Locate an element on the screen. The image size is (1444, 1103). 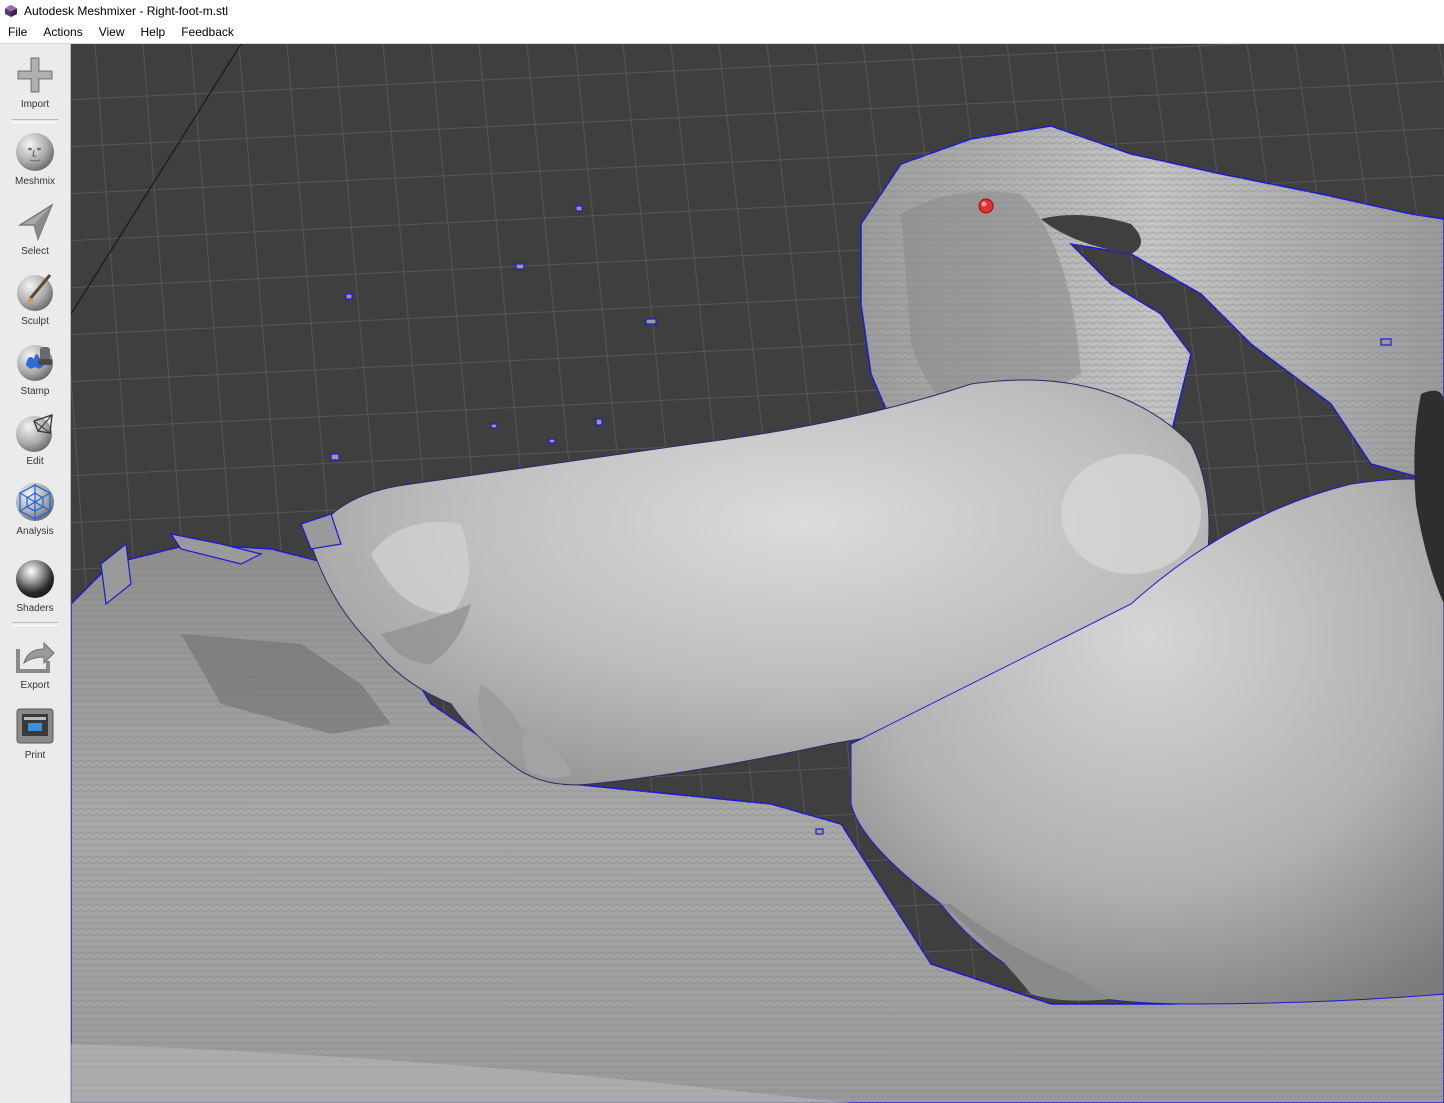
analysis-mesh-icon is located at coordinates (35, 502).